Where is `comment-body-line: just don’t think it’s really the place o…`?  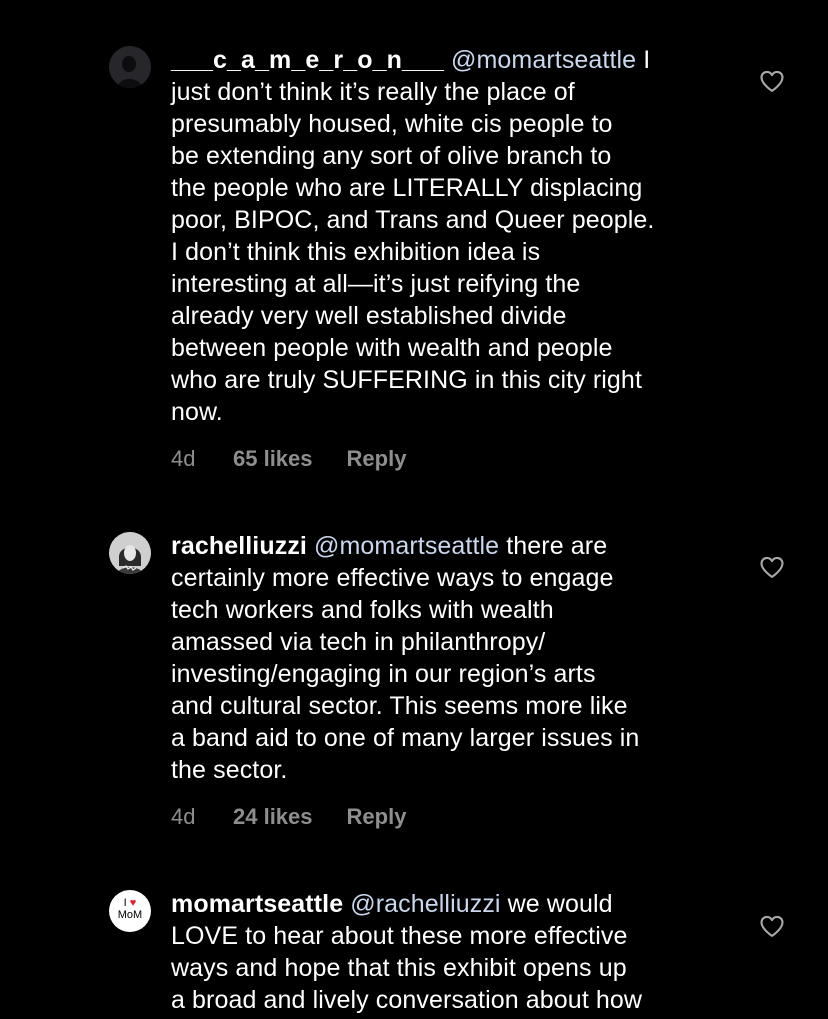 comment-body-line: just don’t think it’s really the place o… is located at coordinates (373, 92).